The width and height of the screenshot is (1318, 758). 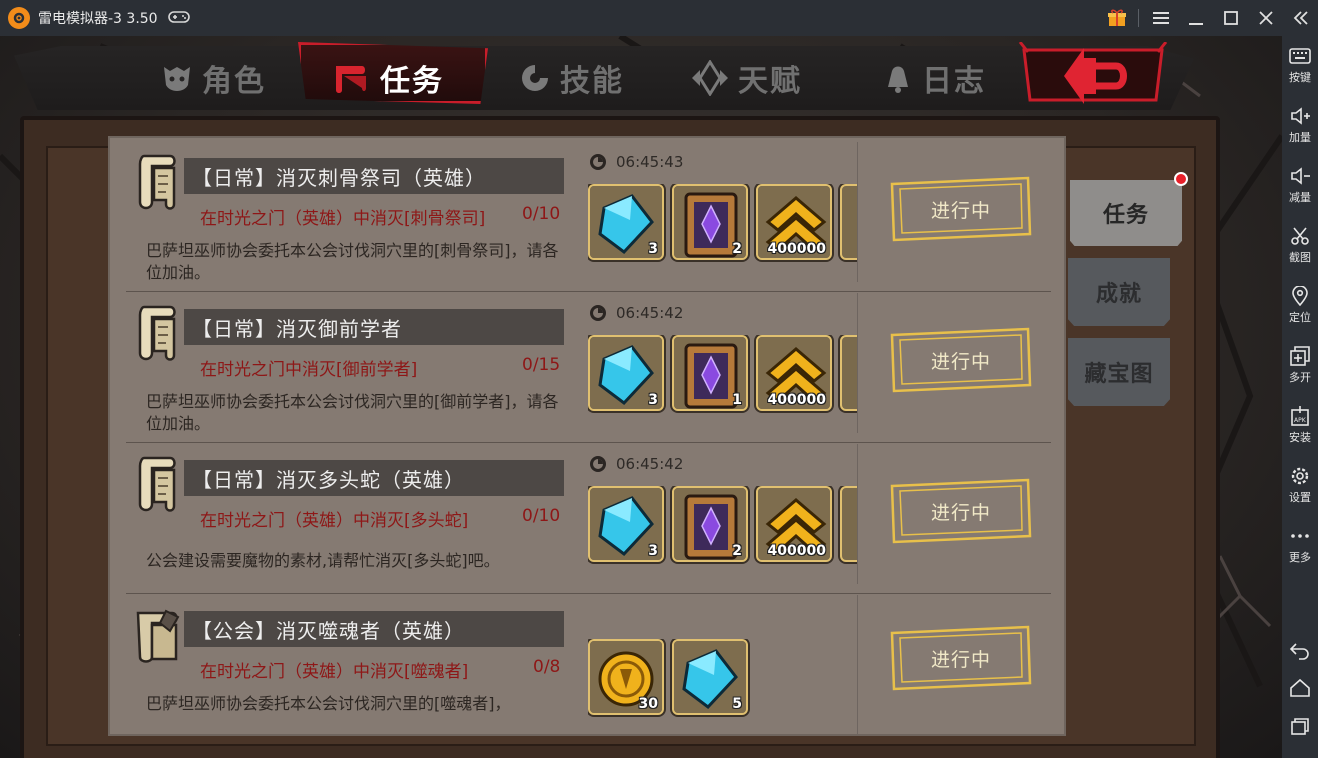 I want to click on quest-description: 公会建设需要魔物的素材,请帮忙消灭[多头蛇]吧。, so click(x=323, y=560).